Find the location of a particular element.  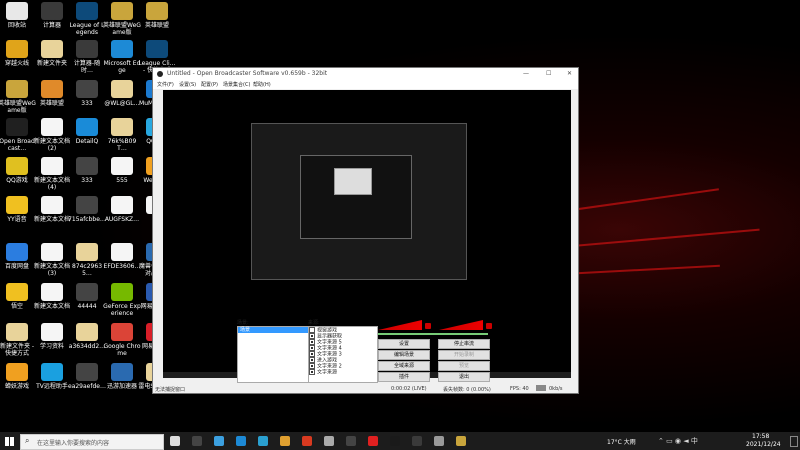

desktop-icon-label: 333 is located at coordinates (87, 180).